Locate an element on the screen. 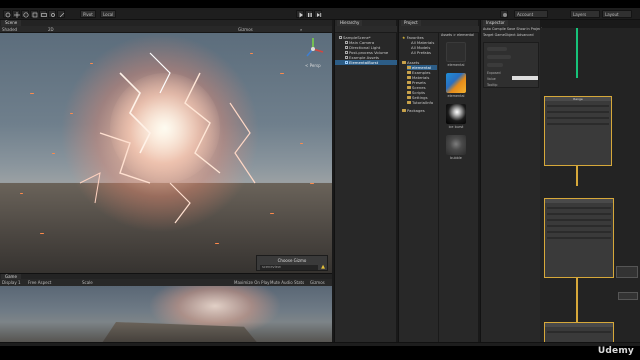 The width and height of the screenshot is (640, 360). property-label: Exposed is located at coordinates (494, 73).